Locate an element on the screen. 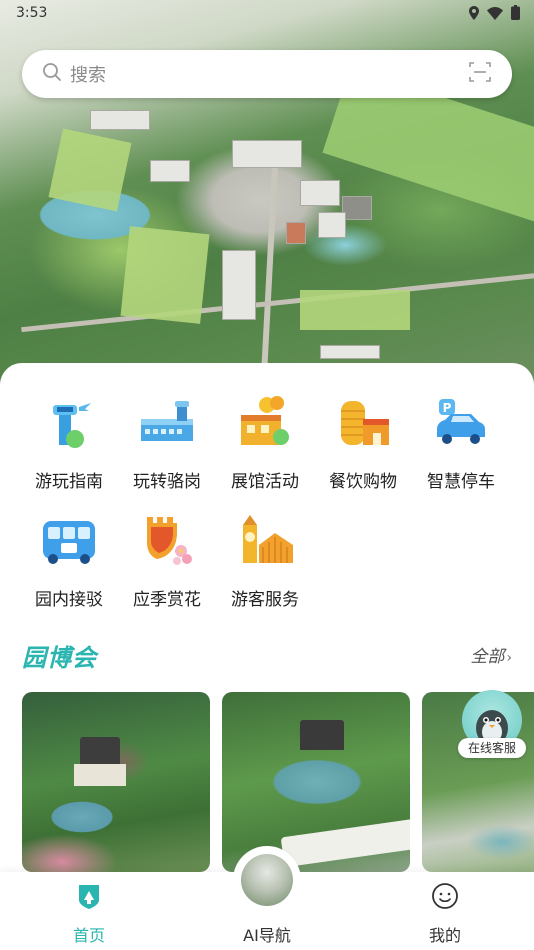 This screenshot has height=950, width=534. clock-tower-service-icon is located at coordinates (268, 539).